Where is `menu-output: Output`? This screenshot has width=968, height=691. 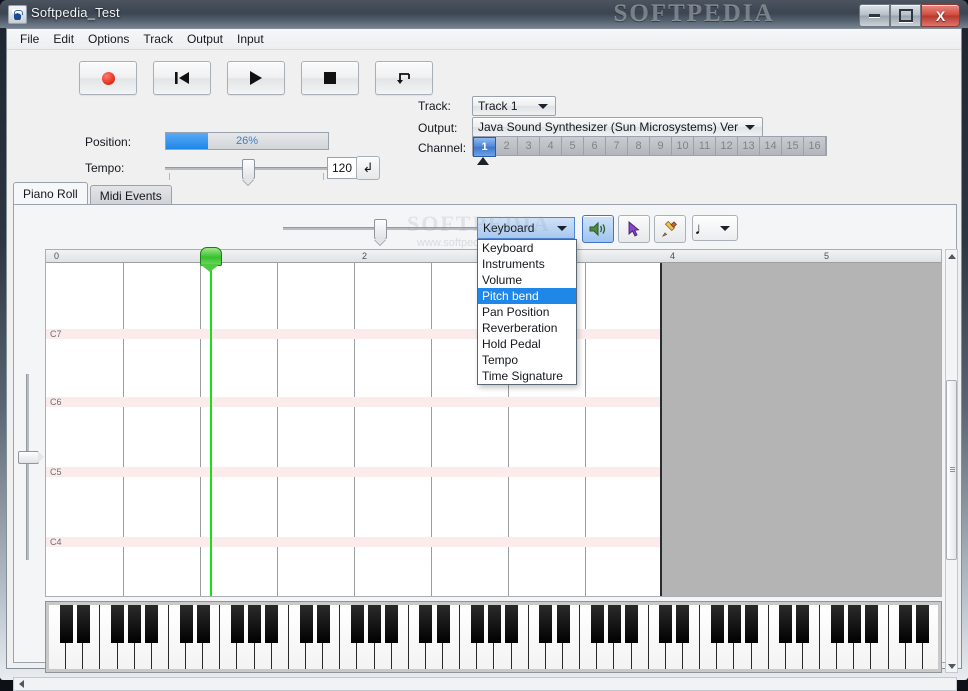 menu-output: Output is located at coordinates (205, 39).